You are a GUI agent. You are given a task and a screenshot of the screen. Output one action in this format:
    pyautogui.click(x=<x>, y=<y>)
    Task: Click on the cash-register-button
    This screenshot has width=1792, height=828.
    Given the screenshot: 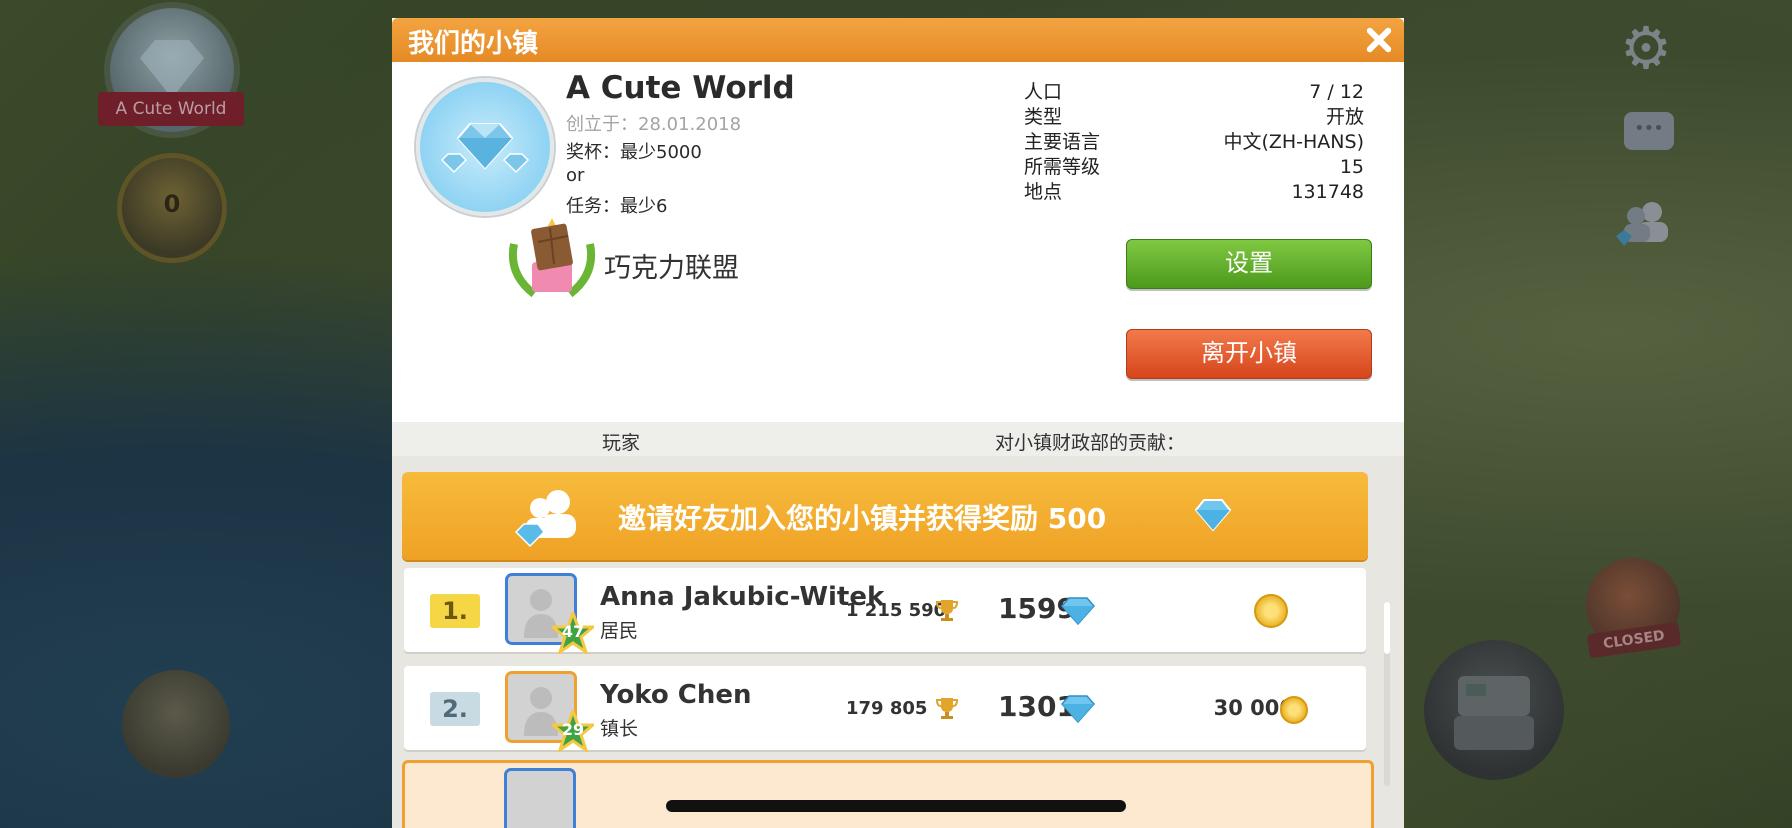 What is the action you would take?
    pyautogui.click(x=1494, y=710)
    